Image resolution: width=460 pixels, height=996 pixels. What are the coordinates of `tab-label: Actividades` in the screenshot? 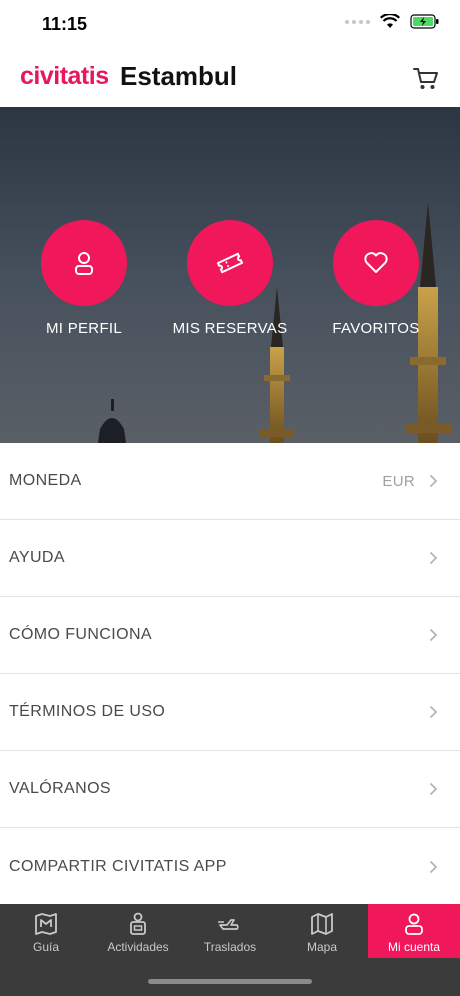 It's located at (138, 947).